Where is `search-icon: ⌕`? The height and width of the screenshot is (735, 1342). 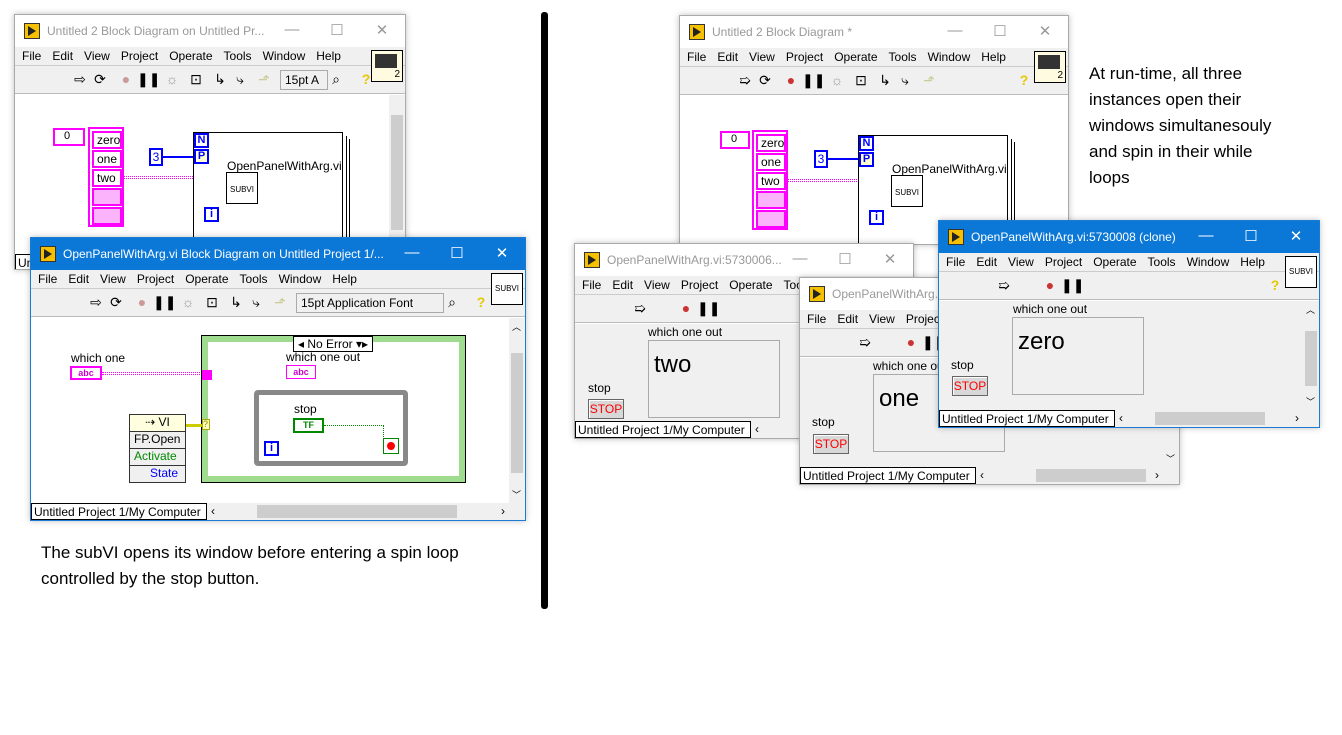 search-icon: ⌕ is located at coordinates (336, 79).